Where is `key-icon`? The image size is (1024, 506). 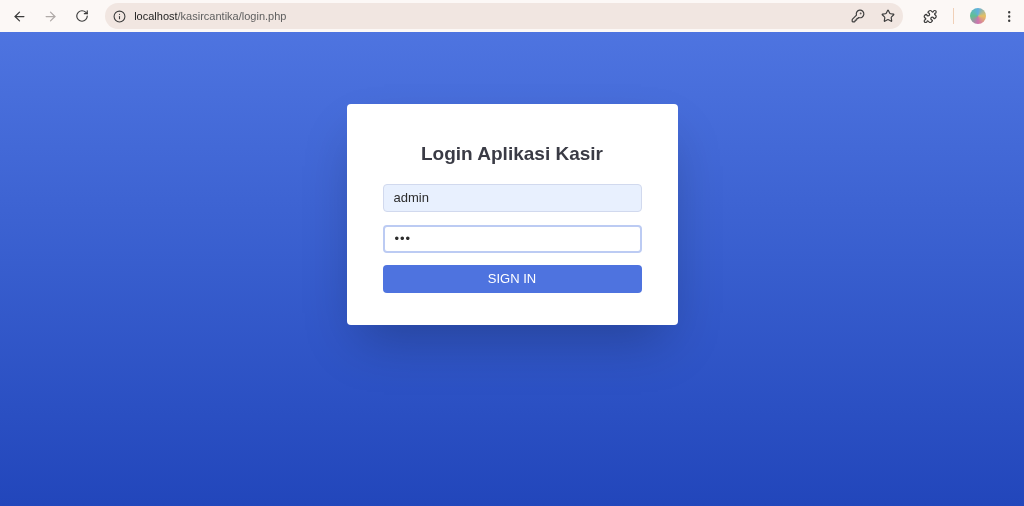
key-icon is located at coordinates (857, 16).